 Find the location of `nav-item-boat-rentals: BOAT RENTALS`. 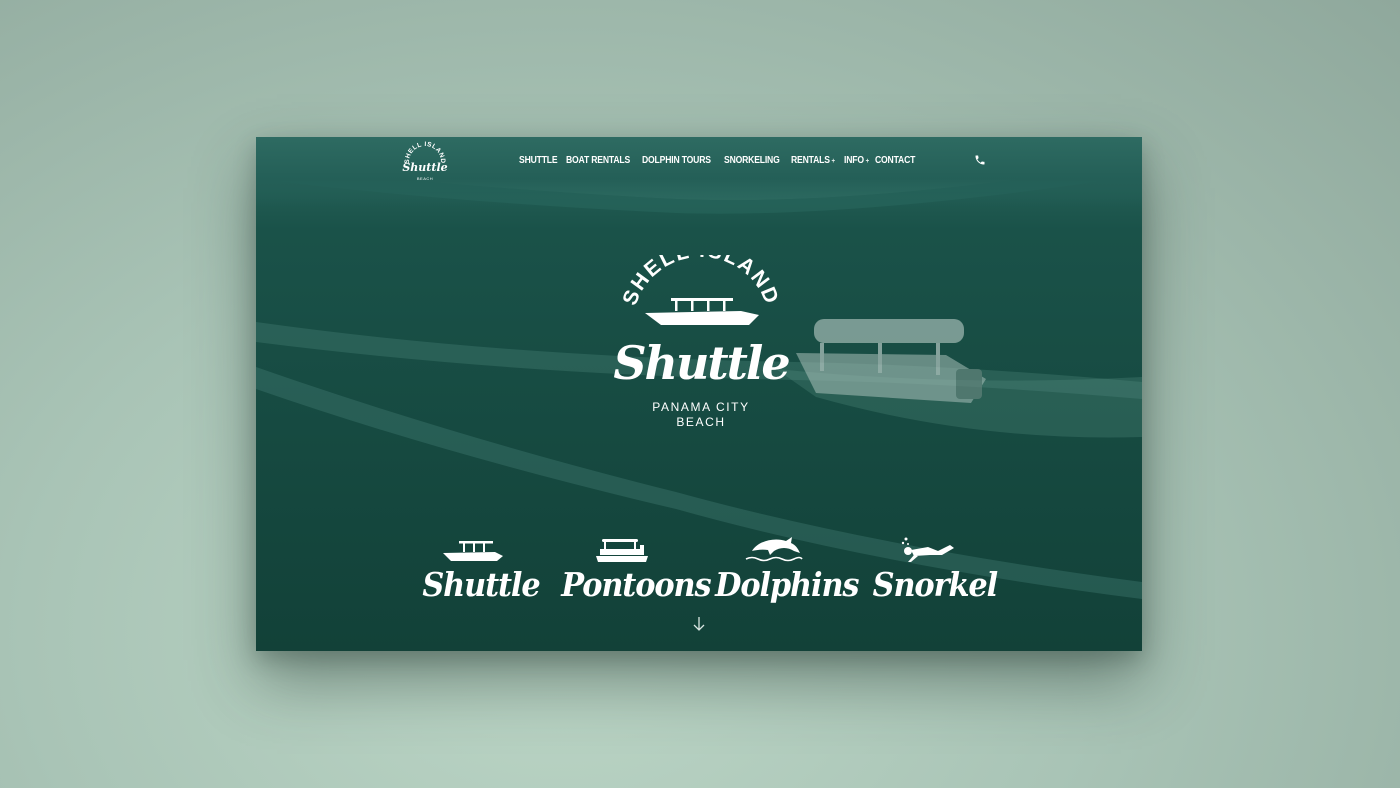

nav-item-boat-rentals: BOAT RENTALS is located at coordinates (598, 160).